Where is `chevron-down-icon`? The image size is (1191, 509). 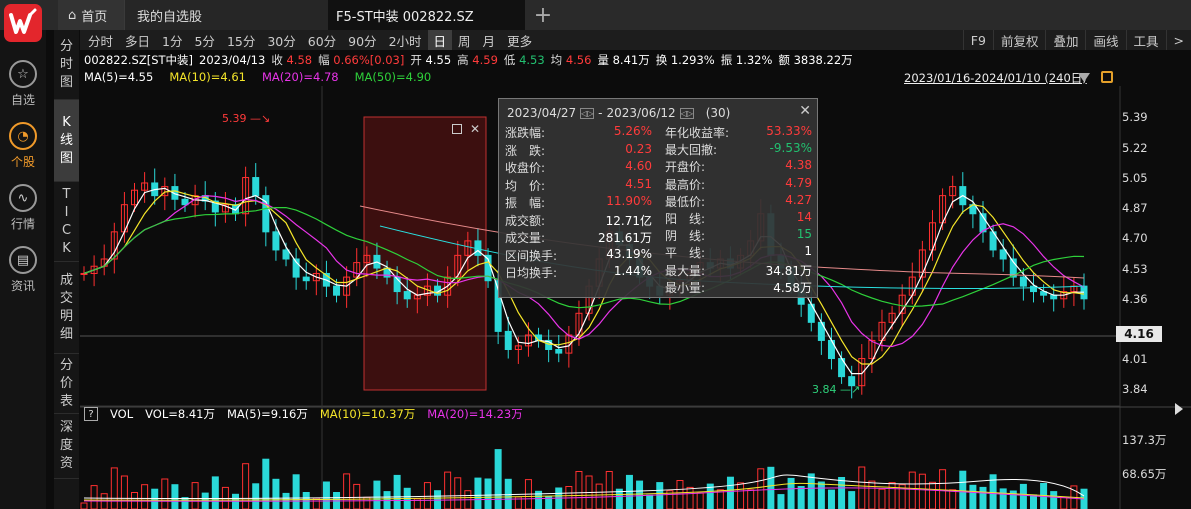
chevron-down-icon is located at coordinates (1084, 77).